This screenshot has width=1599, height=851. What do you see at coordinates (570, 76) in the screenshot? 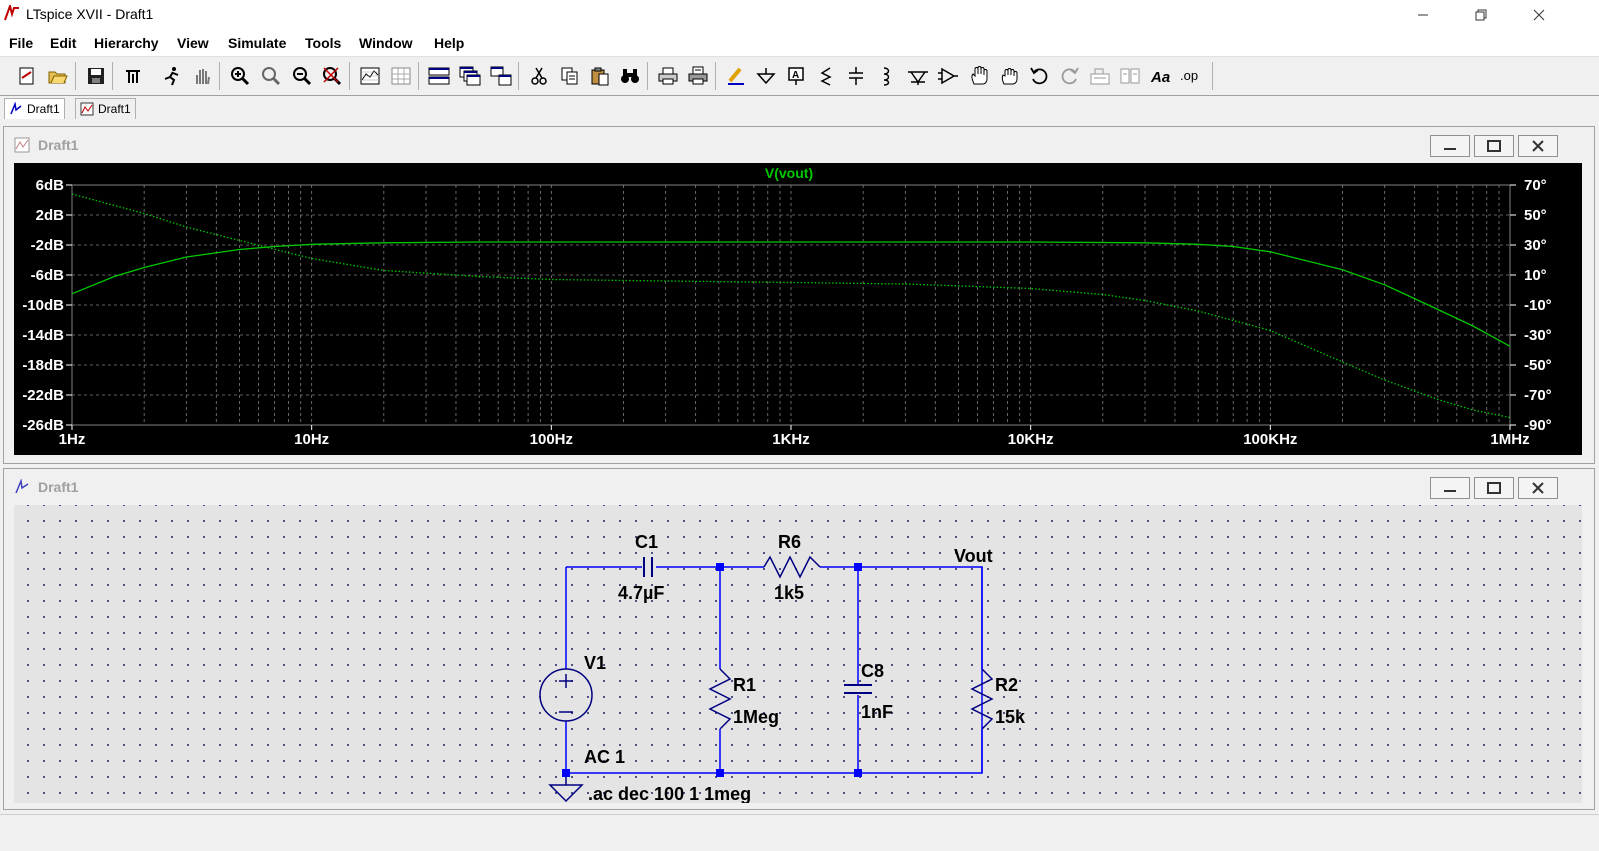
I see `copy-icon` at bounding box center [570, 76].